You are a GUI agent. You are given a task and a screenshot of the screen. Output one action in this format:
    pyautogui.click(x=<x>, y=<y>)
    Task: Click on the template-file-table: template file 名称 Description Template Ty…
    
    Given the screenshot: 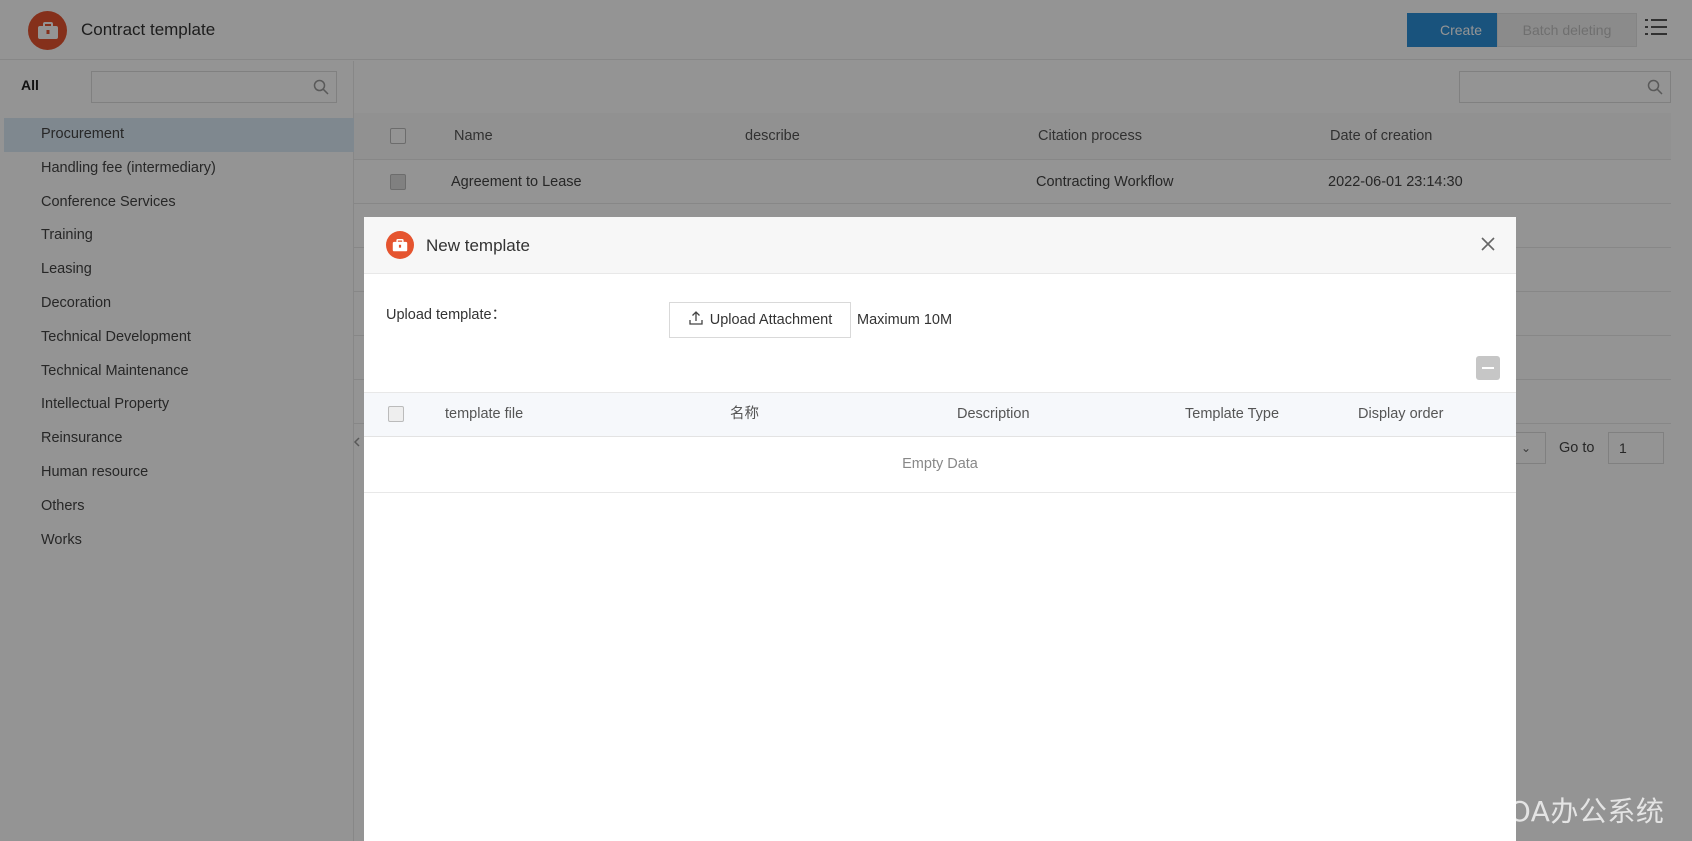 What is the action you would take?
    pyautogui.click(x=940, y=442)
    